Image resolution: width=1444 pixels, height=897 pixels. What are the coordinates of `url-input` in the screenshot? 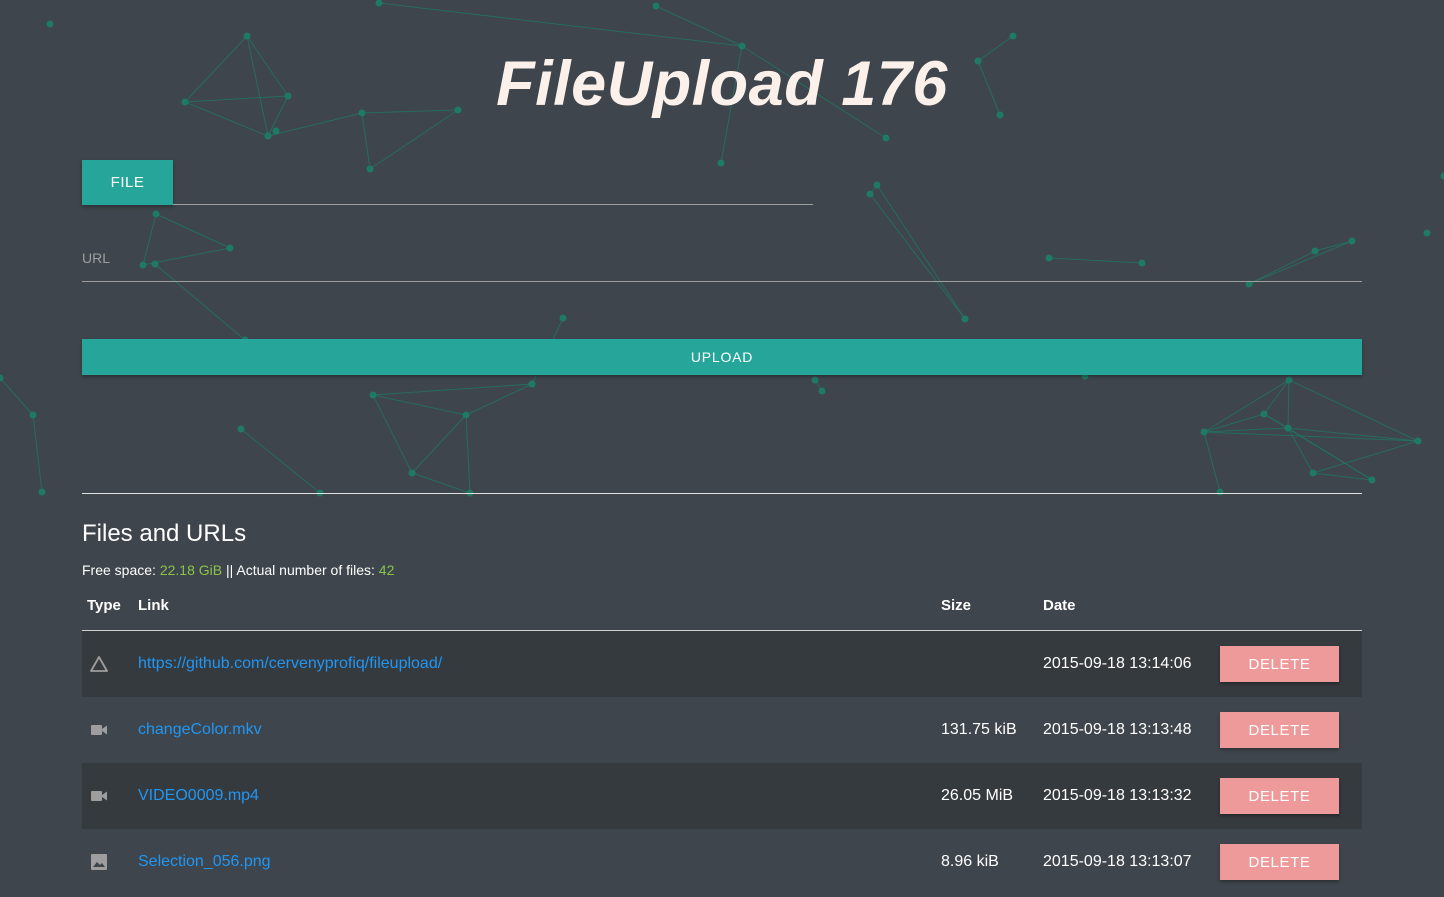 It's located at (722, 261).